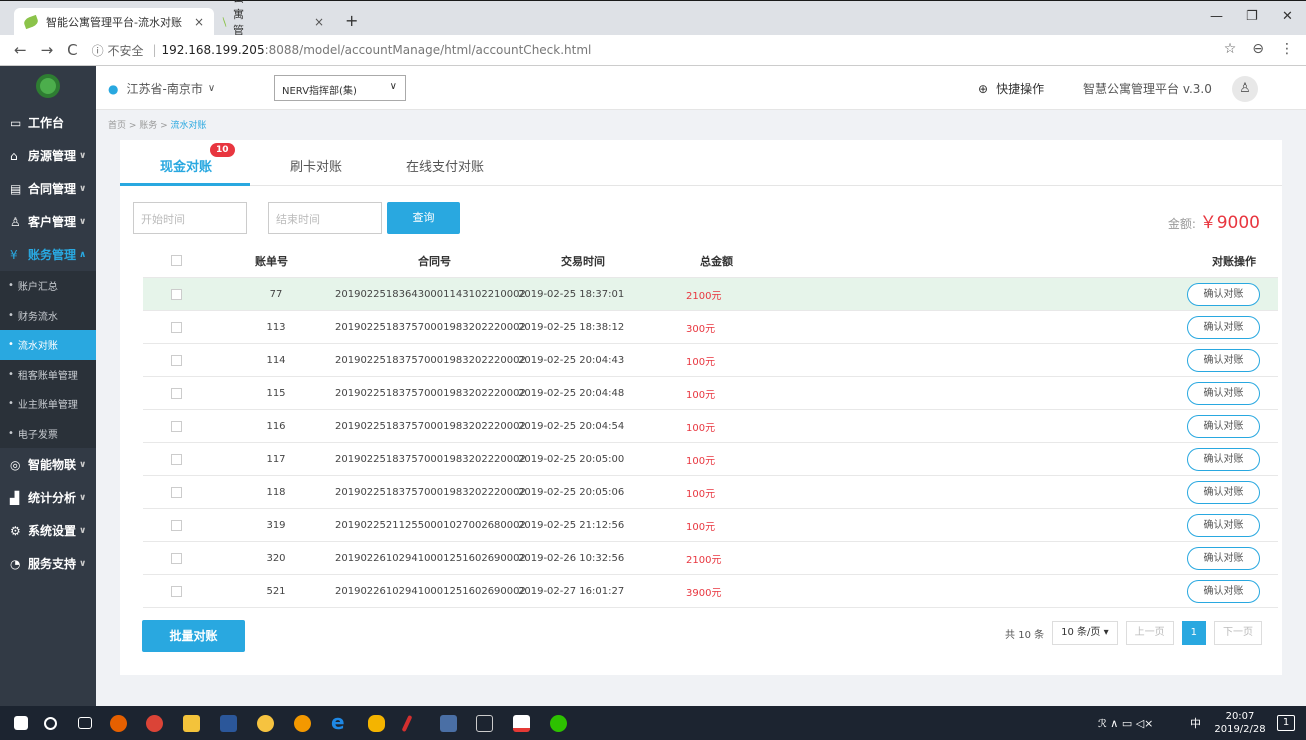 This screenshot has height=740, width=1306. I want to click on location-selector: ● 江苏省-南京市 ∨, so click(161, 88).